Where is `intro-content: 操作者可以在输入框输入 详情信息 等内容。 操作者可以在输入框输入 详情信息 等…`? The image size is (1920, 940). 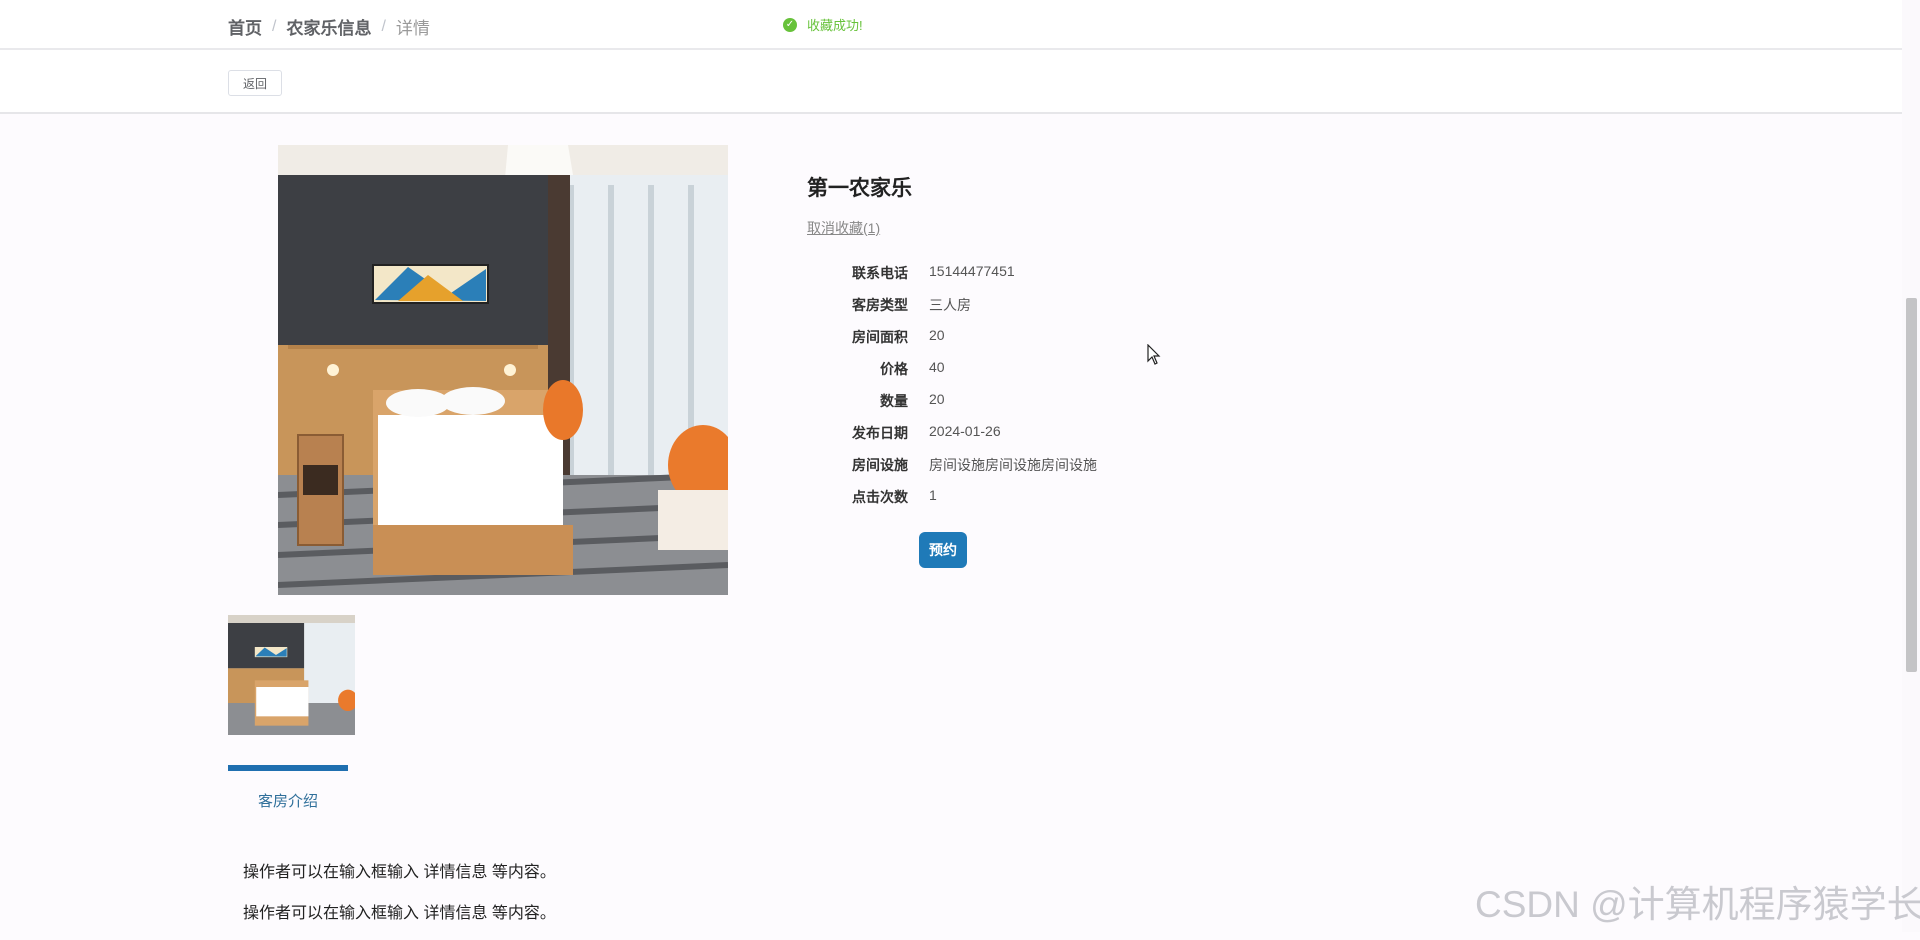
intro-content: 操作者可以在输入框输入 详情信息 等内容。 操作者可以在输入框输入 详情信息 等… is located at coordinates (399, 899).